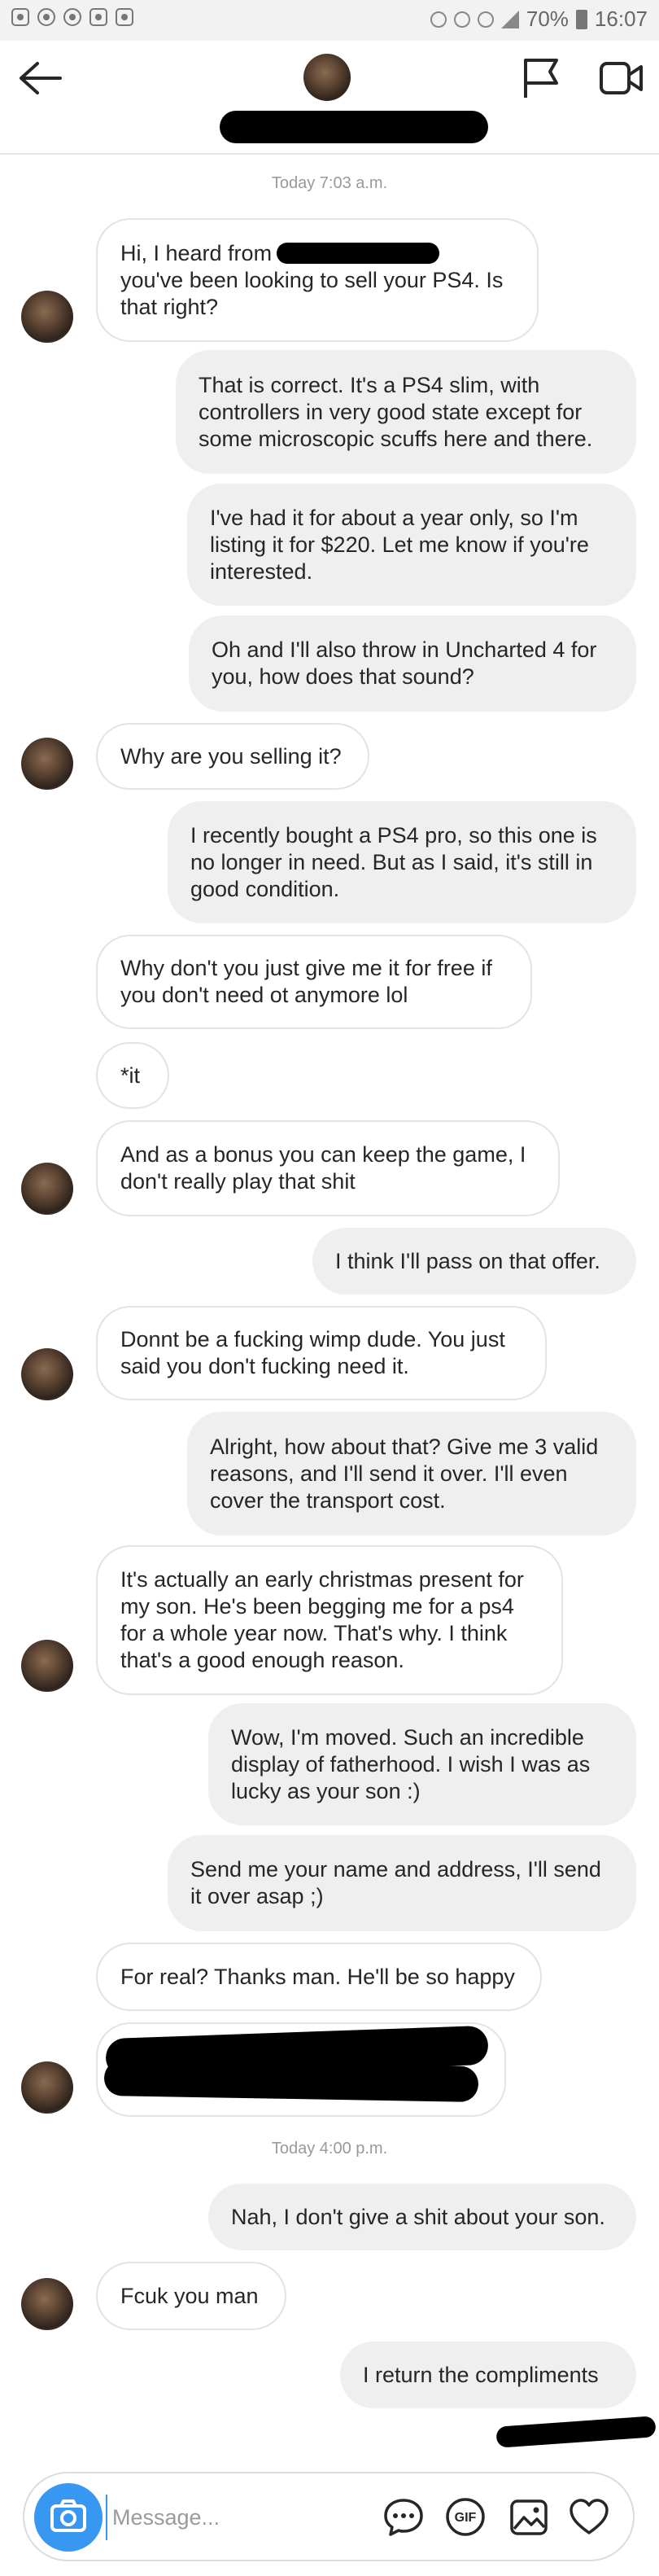 The width and height of the screenshot is (659, 2576). Describe the element at coordinates (358, 253) in the screenshot. I see `redacted-name` at that location.